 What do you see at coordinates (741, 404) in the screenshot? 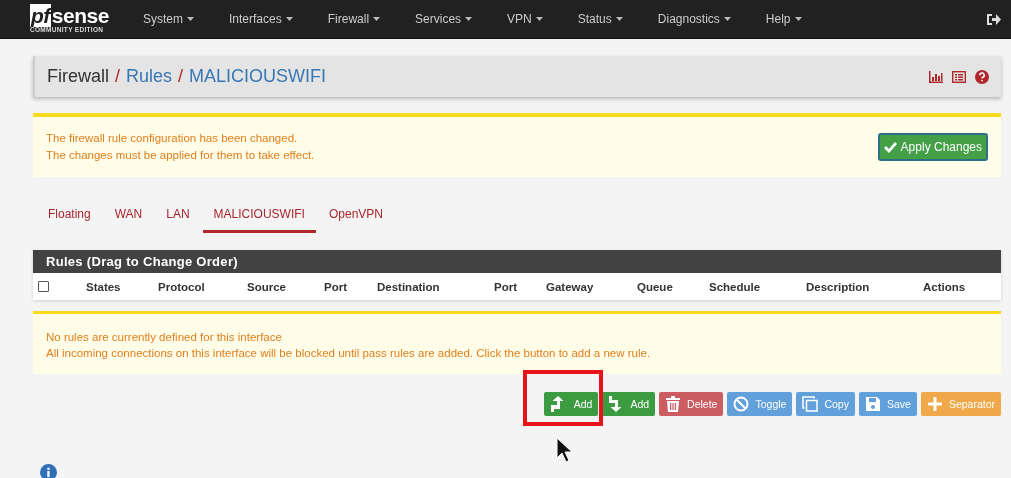
I see `ban-icon` at bounding box center [741, 404].